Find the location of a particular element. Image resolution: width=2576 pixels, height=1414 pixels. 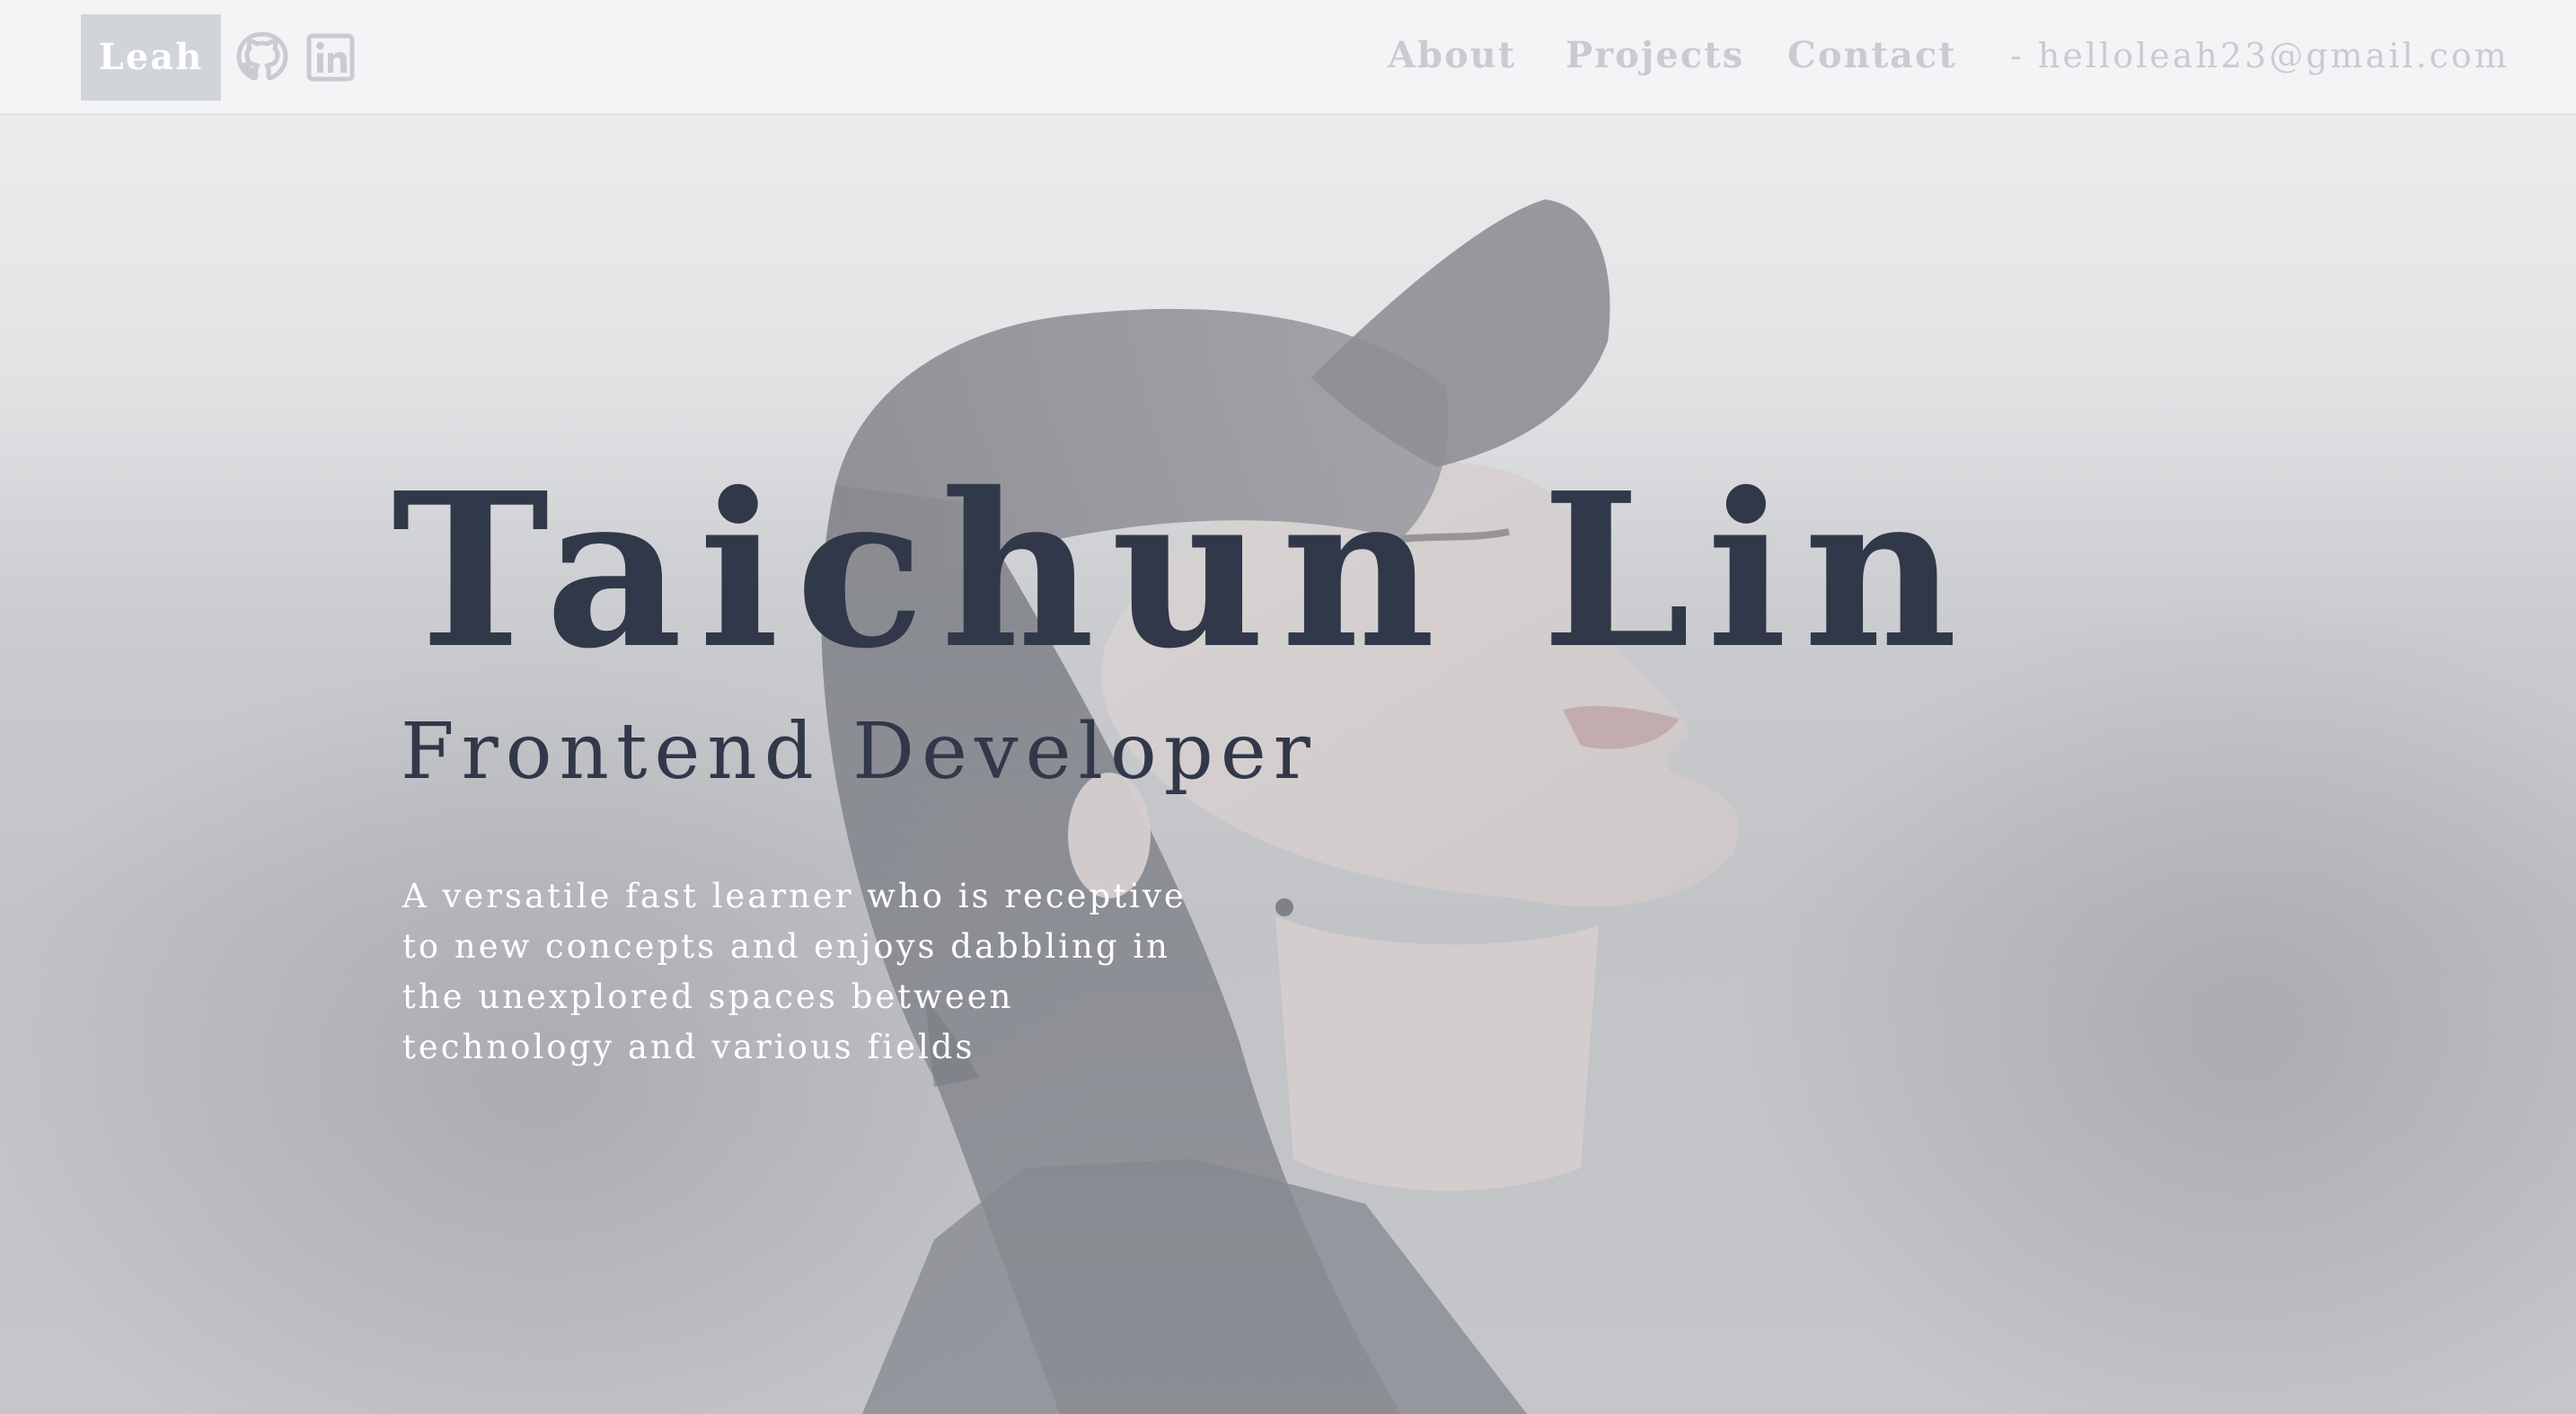

contact-email: - helloleah23@gmail.com is located at coordinates (2260, 56).